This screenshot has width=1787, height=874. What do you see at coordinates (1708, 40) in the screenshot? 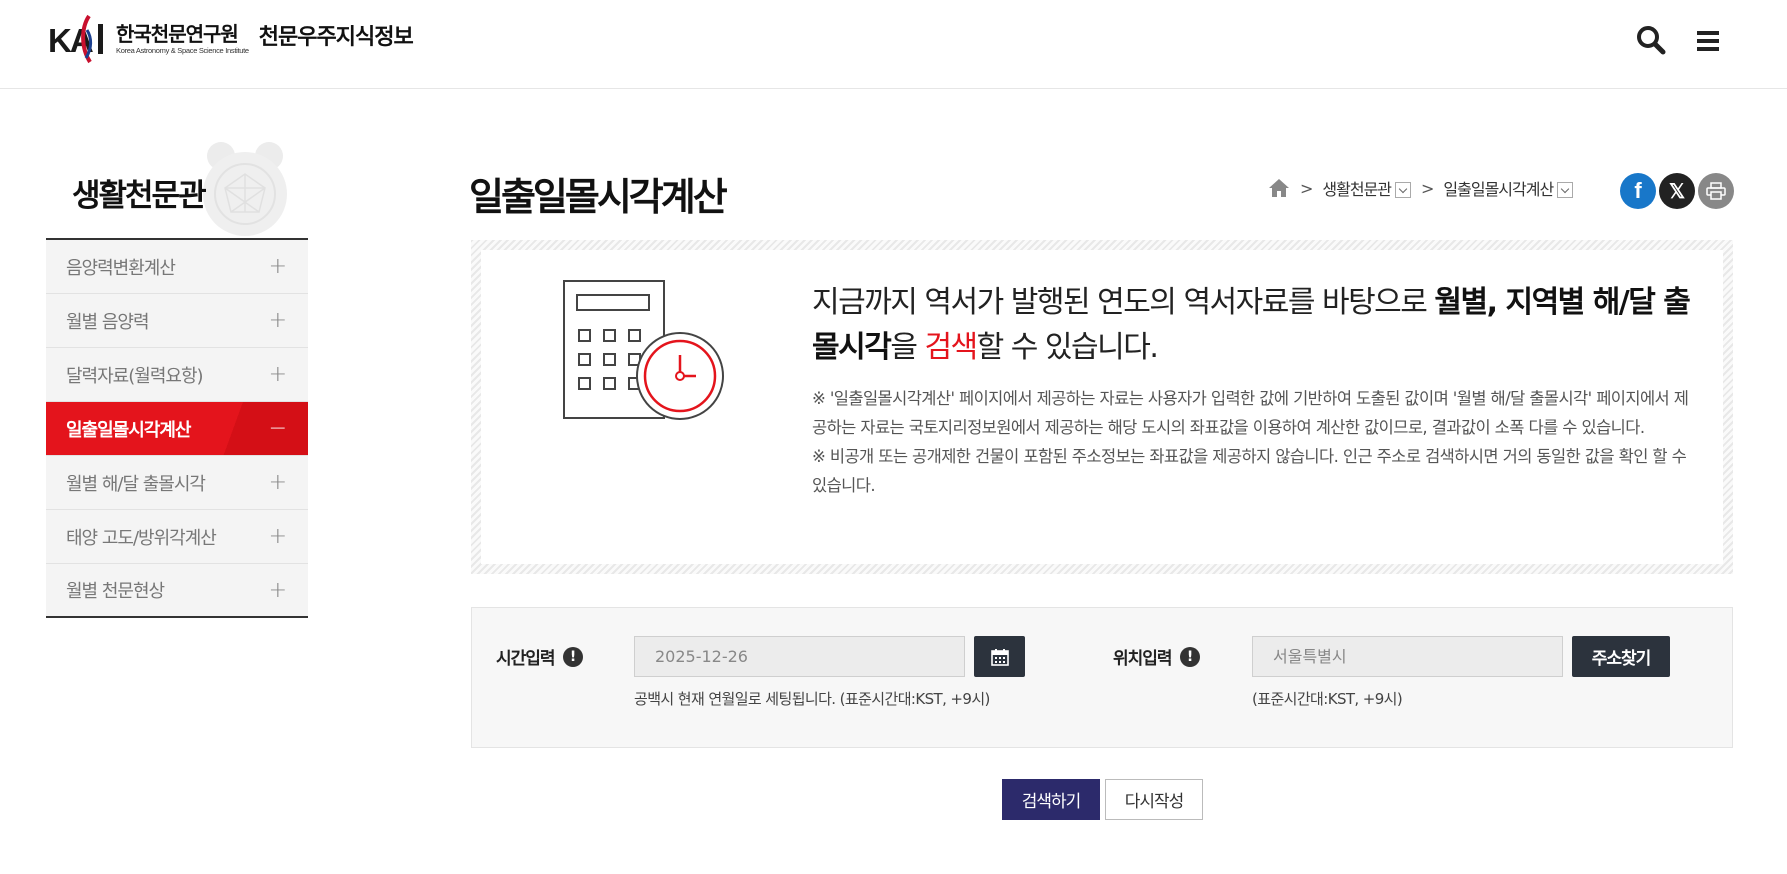
I see `menu-icon` at bounding box center [1708, 40].